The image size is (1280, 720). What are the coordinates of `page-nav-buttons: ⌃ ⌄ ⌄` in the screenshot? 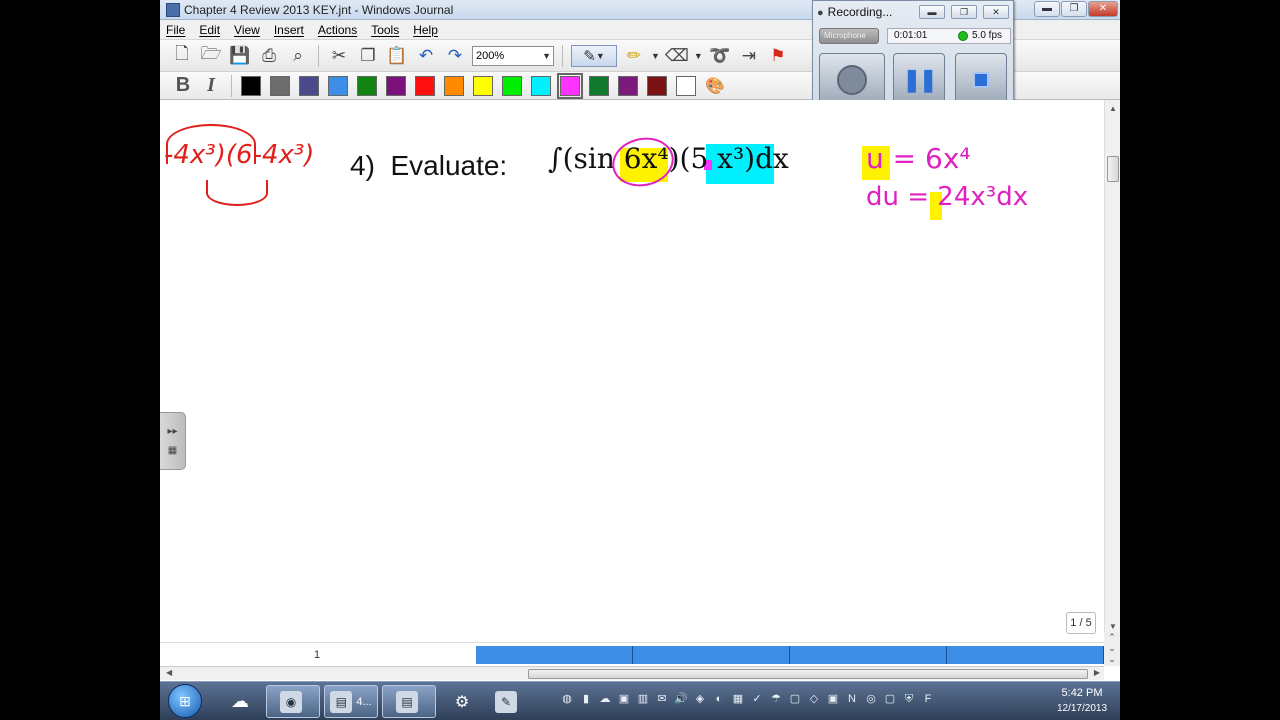 It's located at (1112, 649).